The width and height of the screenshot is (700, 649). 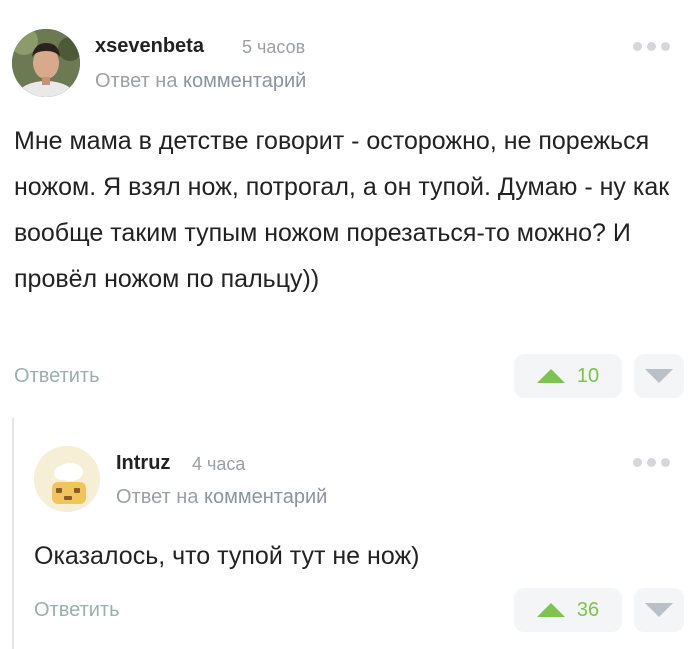 I want to click on thread-line, so click(x=13, y=533).